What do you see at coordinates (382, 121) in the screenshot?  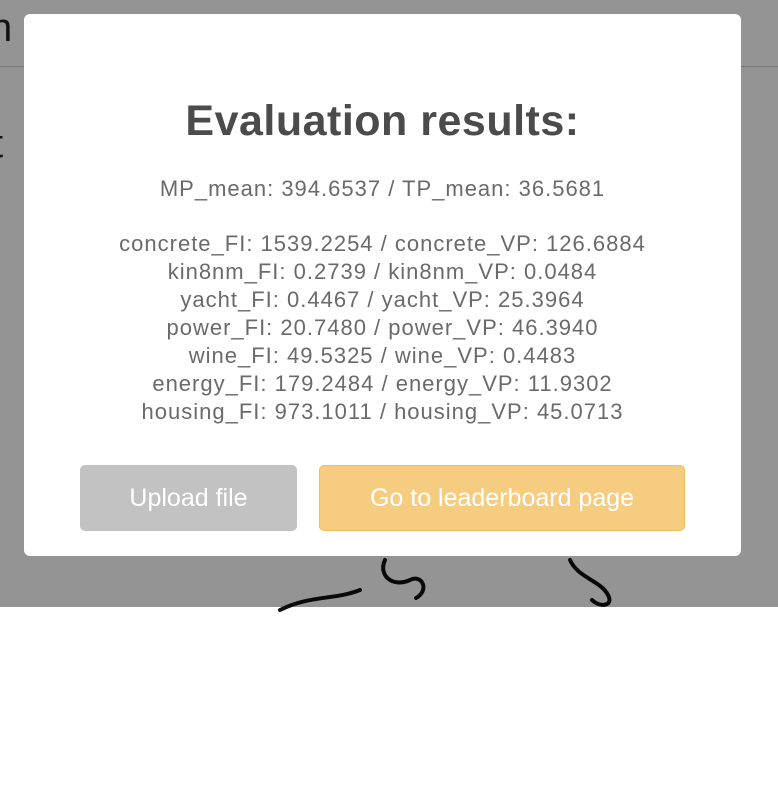 I see `modal-title: Evaluation results:` at bounding box center [382, 121].